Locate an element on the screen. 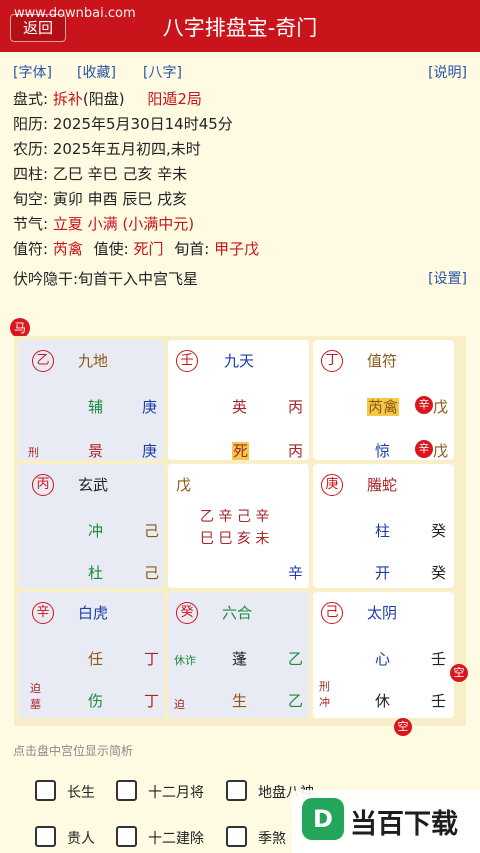  palace-1: 乙 九地 辅 庚 刑 景 庚 is located at coordinates (91, 400).